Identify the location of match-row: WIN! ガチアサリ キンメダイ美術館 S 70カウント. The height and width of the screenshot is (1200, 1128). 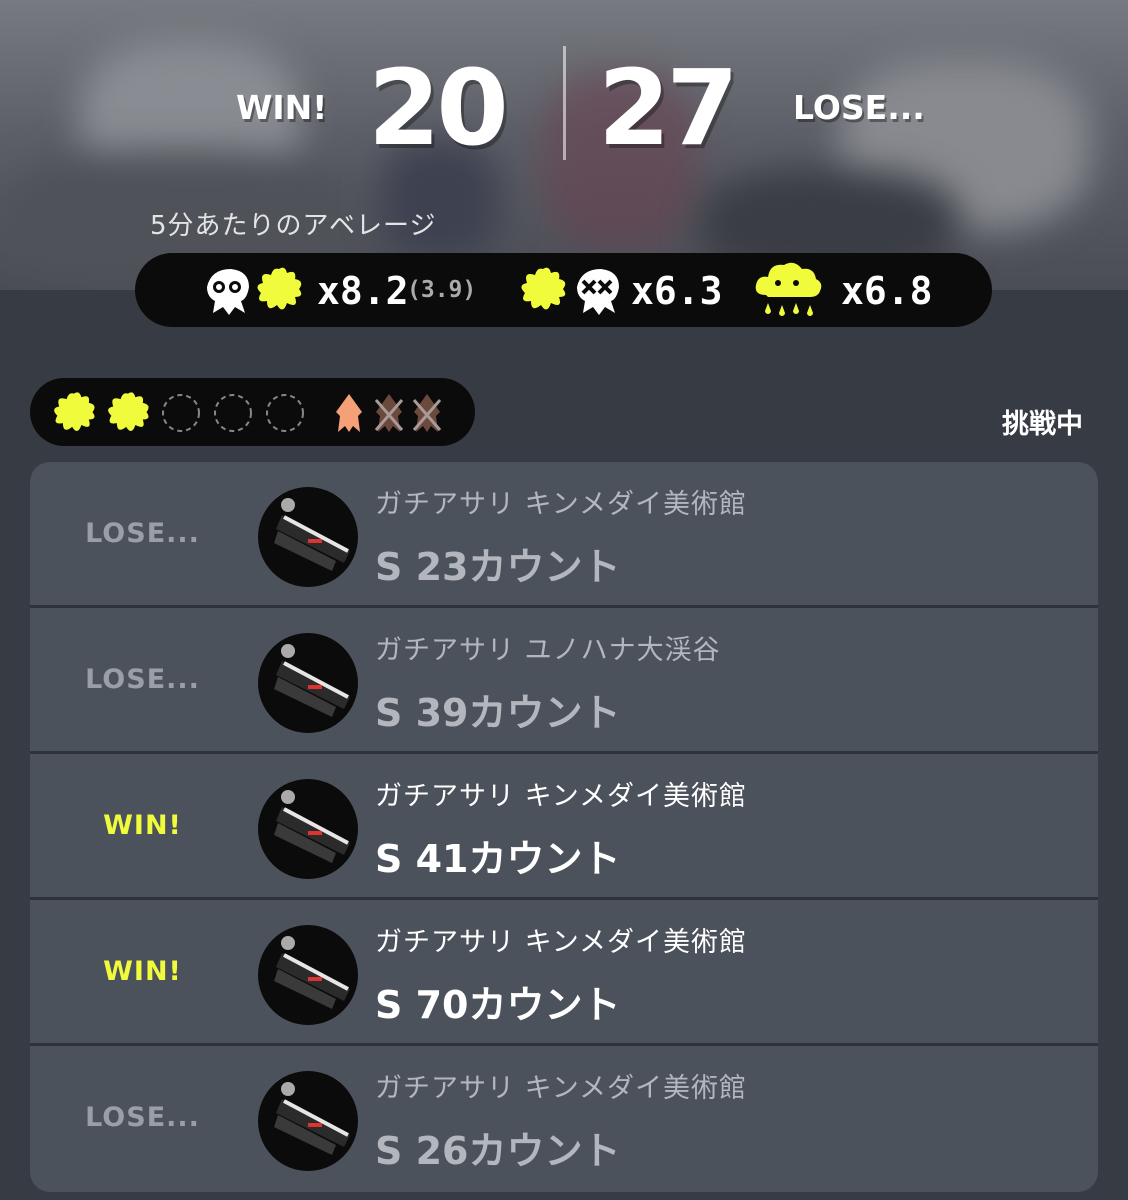
(564, 971).